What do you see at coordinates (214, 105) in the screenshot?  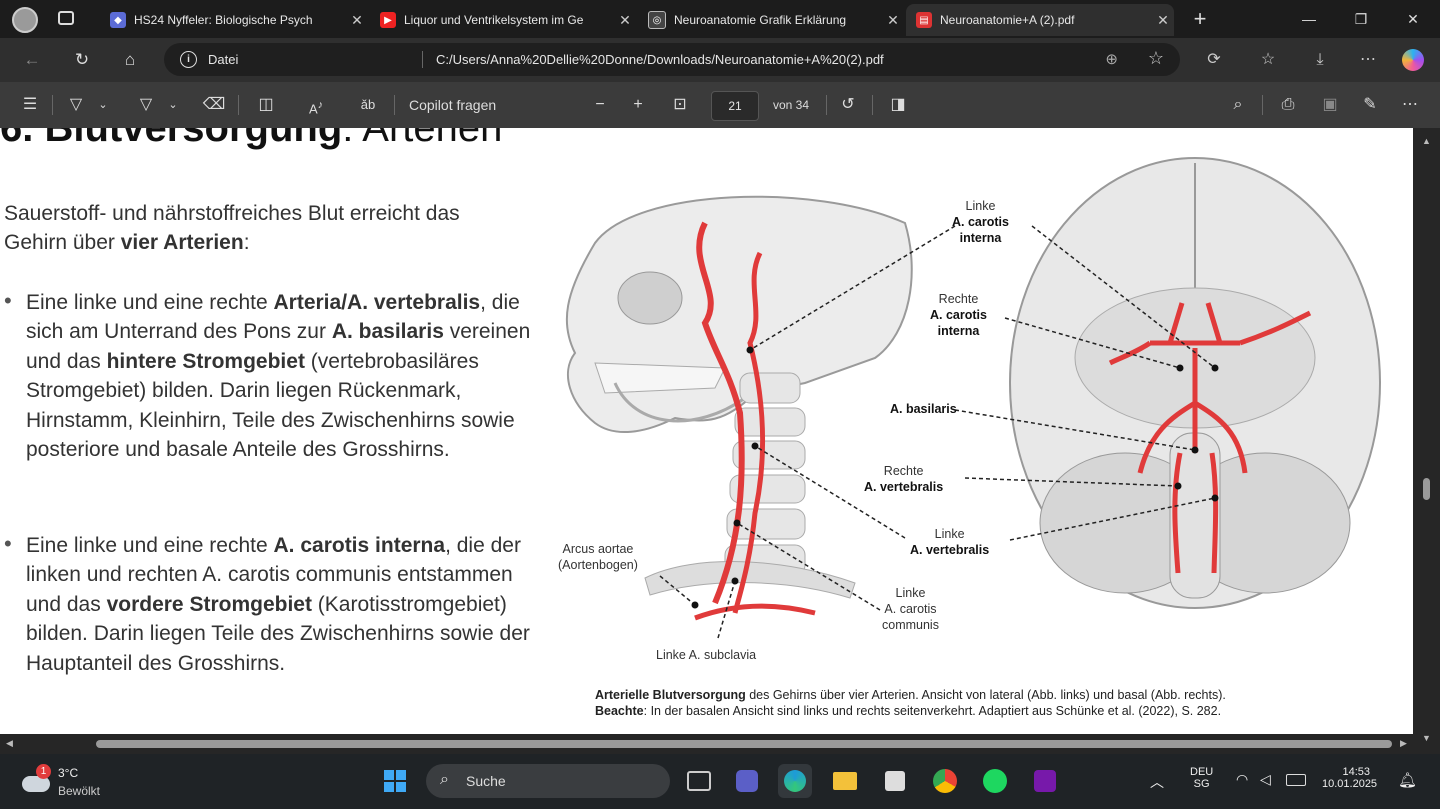 I see `eraser-icon: ⌫` at bounding box center [214, 105].